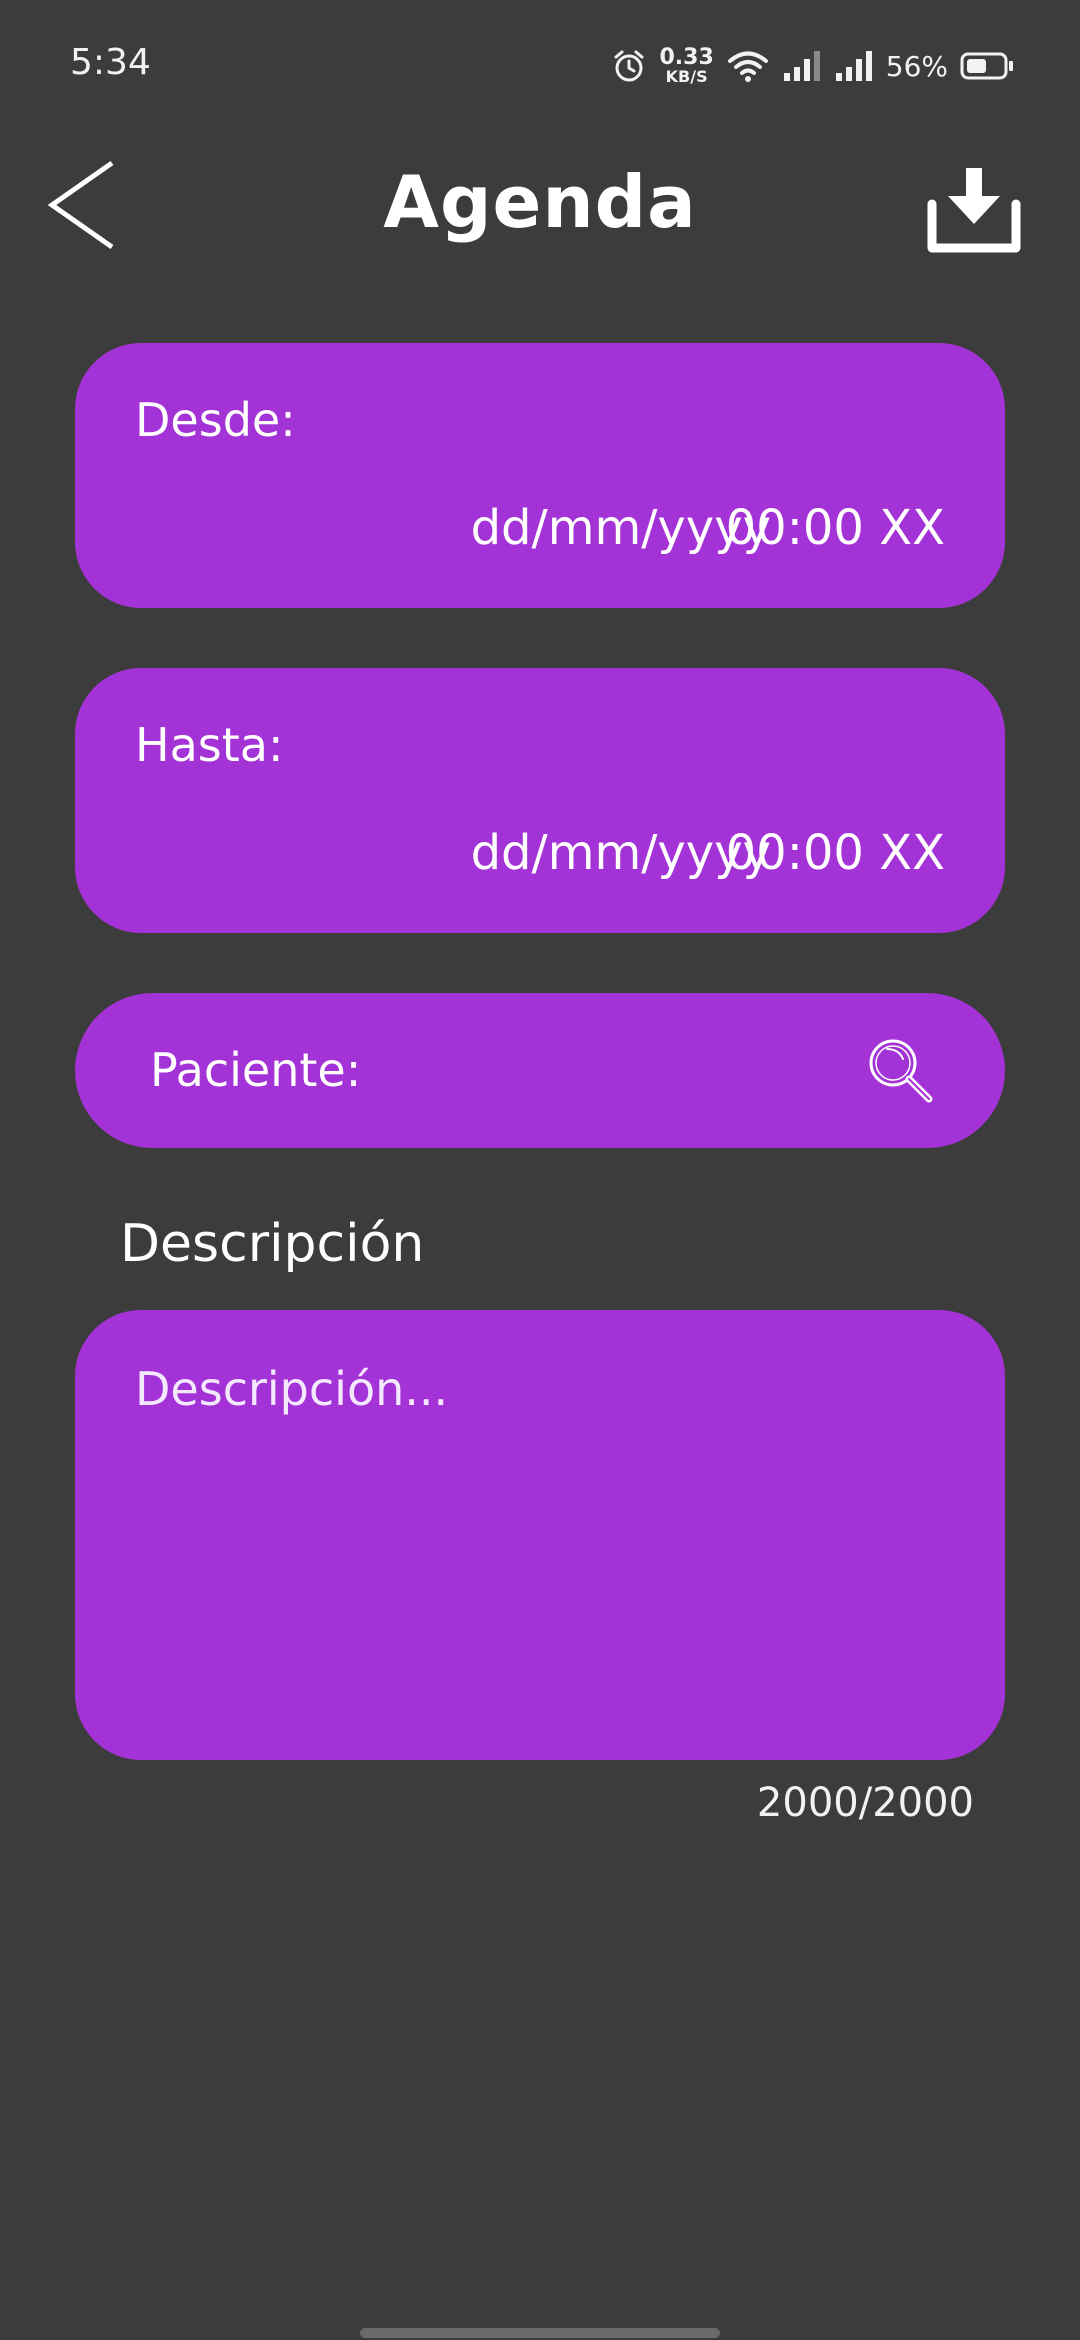  What do you see at coordinates (747, 66) in the screenshot?
I see `wifi-icon` at bounding box center [747, 66].